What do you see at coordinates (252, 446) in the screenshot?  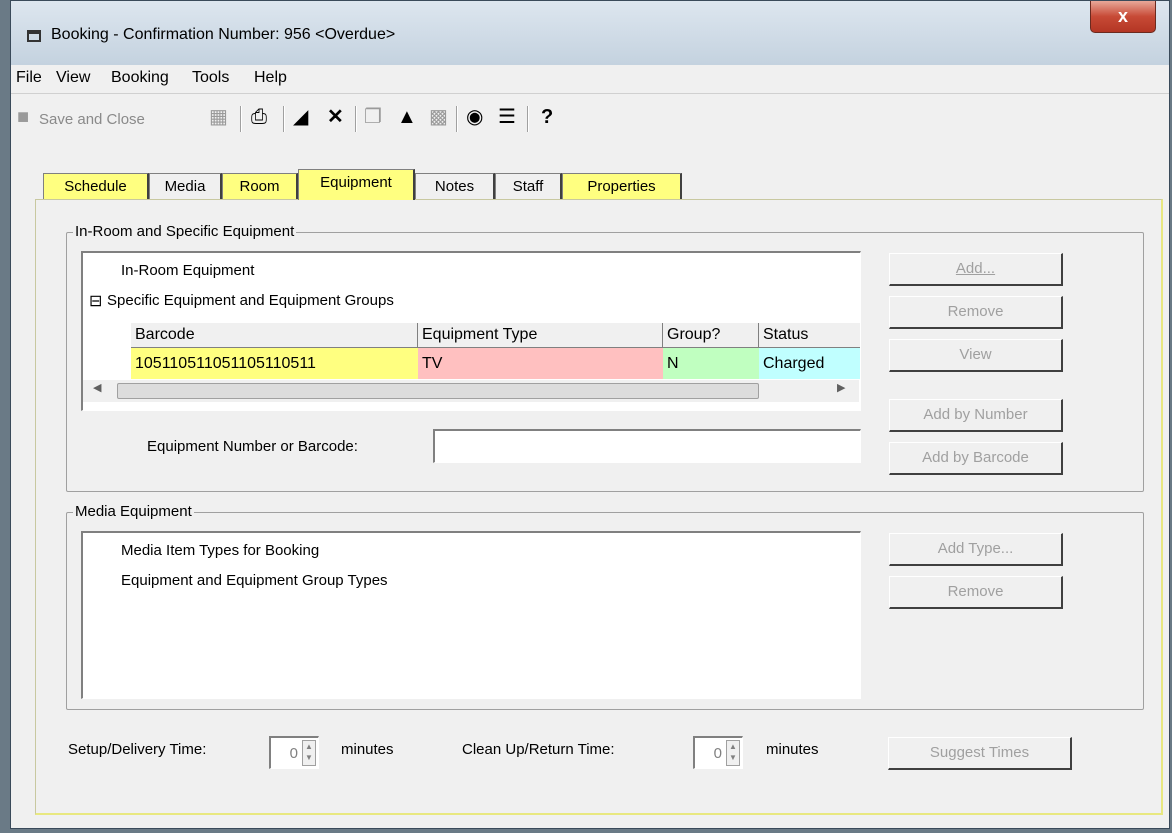 I see `equipment-number-label: Equipment Number or Barcode:` at bounding box center [252, 446].